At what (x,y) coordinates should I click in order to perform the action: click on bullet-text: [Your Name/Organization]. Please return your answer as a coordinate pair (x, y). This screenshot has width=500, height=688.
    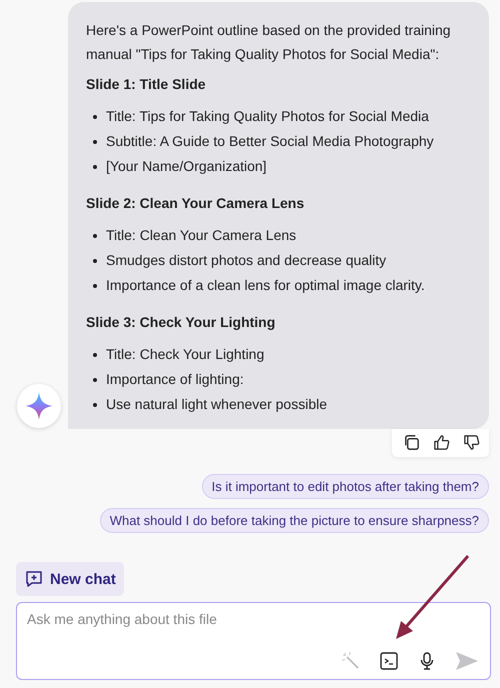
    Looking at the image, I should click on (186, 166).